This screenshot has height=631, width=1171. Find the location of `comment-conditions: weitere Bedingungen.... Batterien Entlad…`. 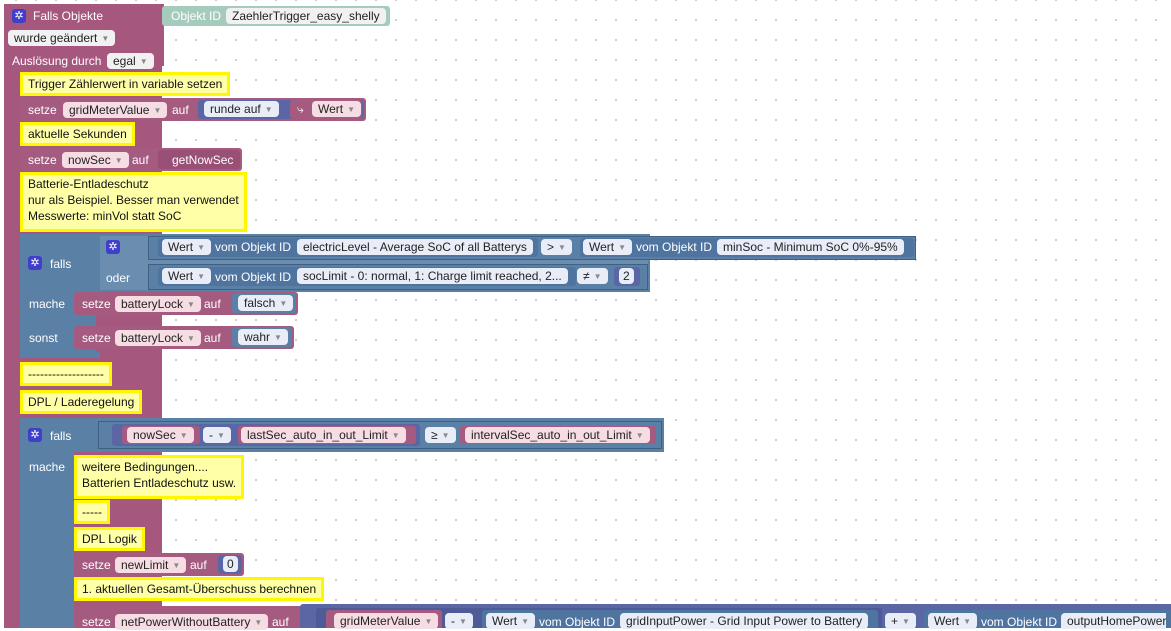

comment-conditions: weitere Bedingungen.... Batterien Entlad… is located at coordinates (159, 477).